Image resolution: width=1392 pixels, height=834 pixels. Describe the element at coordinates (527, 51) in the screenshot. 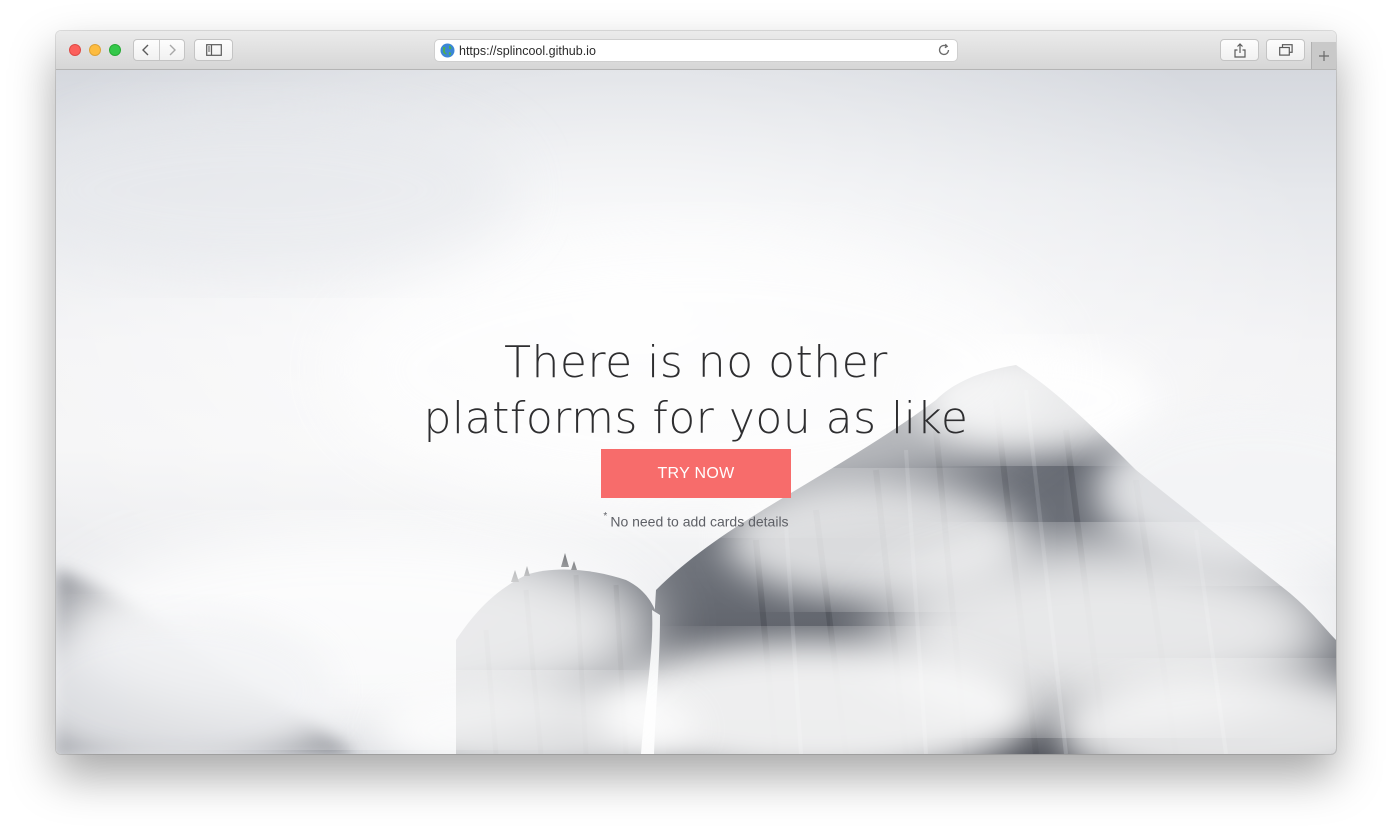

I see `url-text: https://splincool.github.io` at that location.